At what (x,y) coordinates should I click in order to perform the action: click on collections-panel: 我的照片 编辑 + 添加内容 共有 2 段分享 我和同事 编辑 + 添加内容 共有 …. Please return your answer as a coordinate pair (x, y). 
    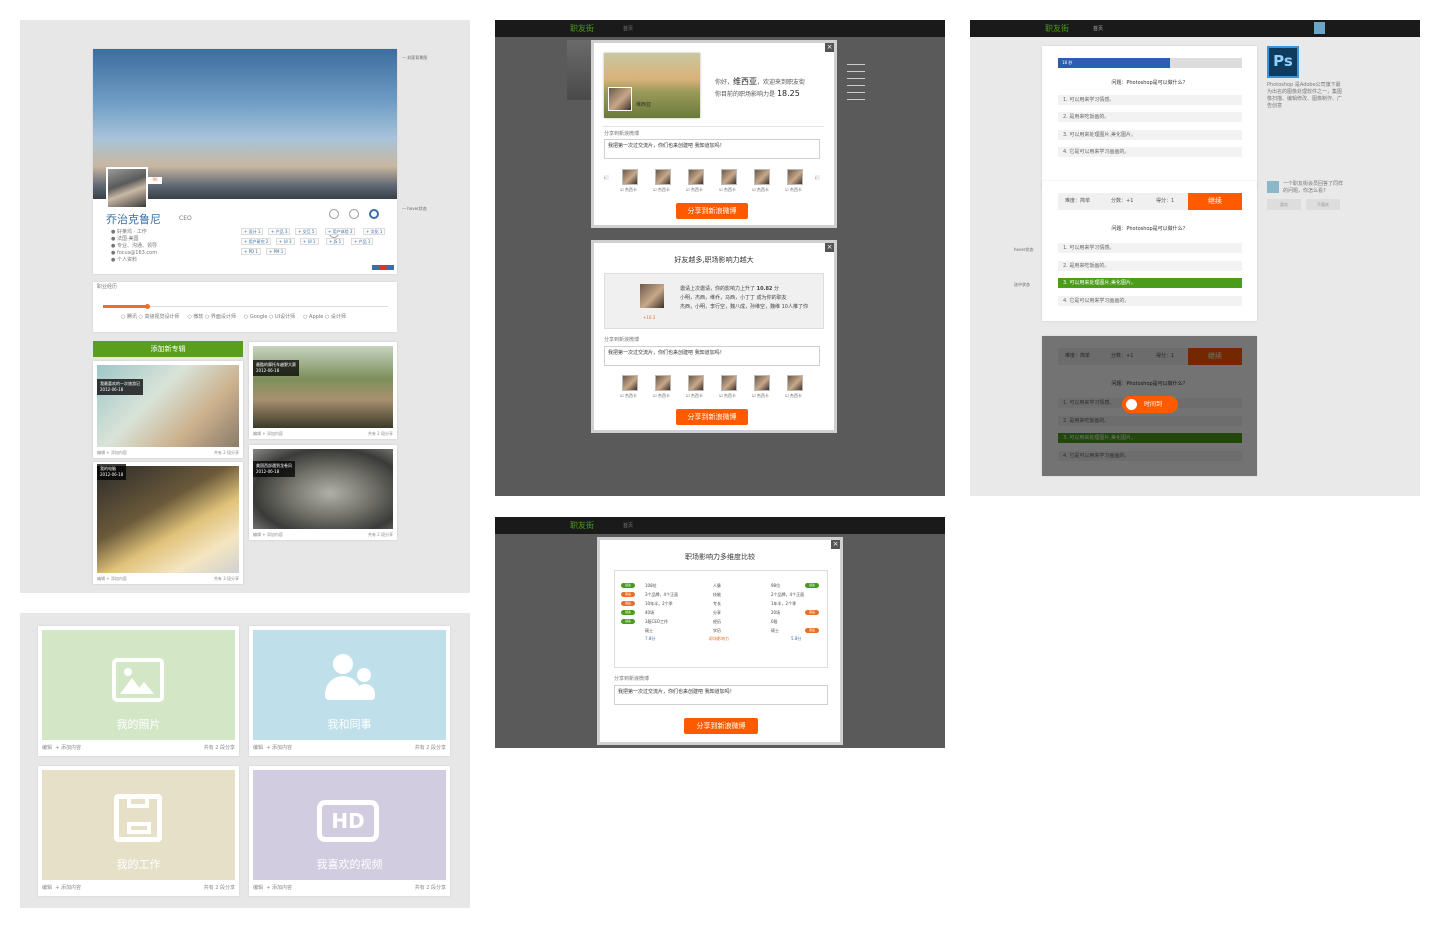
    Looking at the image, I should click on (245, 760).